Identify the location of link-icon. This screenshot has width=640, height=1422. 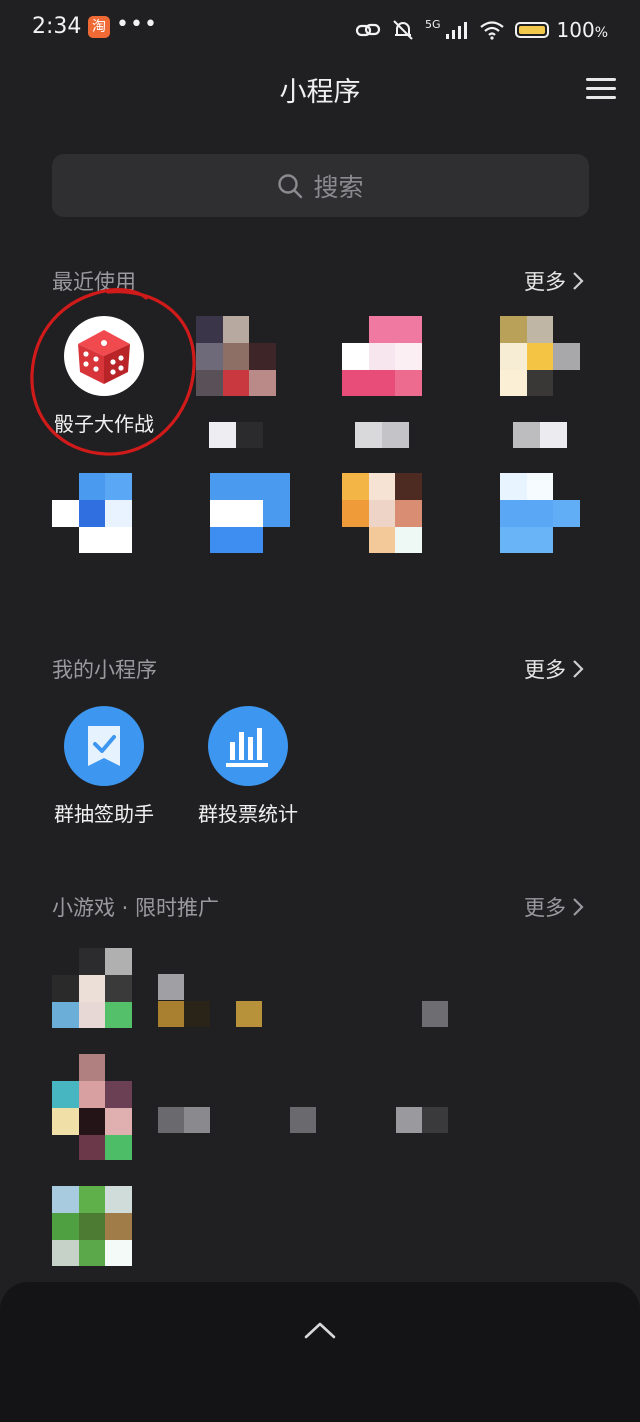
(368, 30).